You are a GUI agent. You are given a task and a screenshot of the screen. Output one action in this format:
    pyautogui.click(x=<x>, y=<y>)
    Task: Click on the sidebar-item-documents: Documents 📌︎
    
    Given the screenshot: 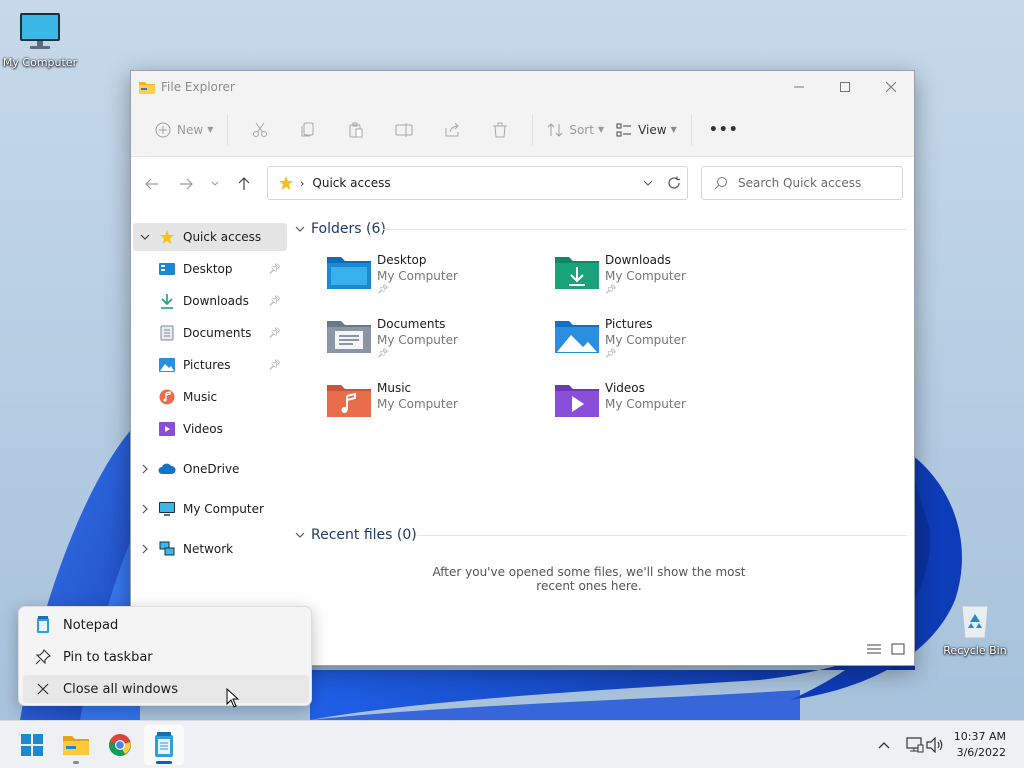 What is the action you would take?
    pyautogui.click(x=210, y=333)
    